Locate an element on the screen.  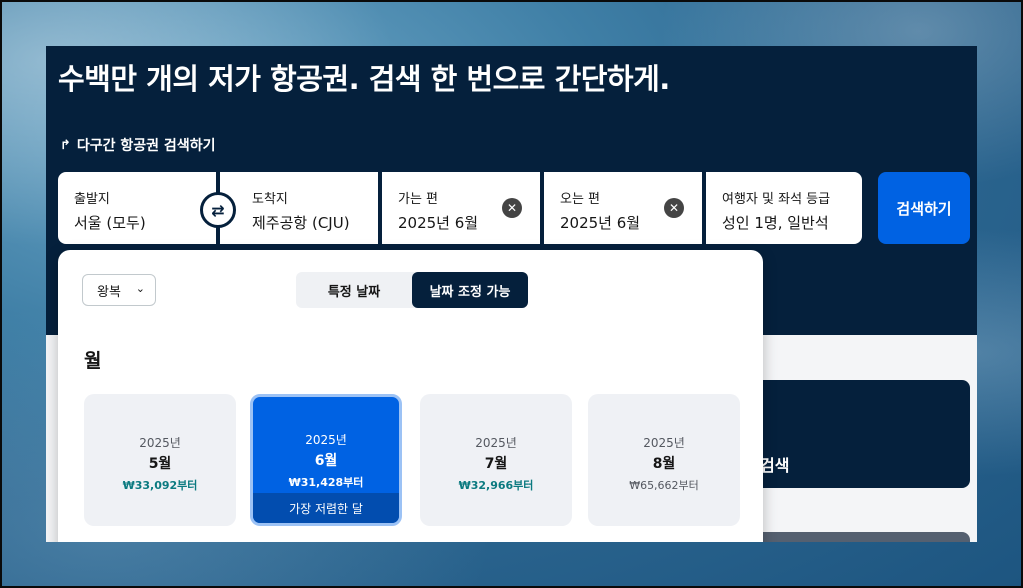
month-price: ₩32,966부터 is located at coordinates (496, 485).